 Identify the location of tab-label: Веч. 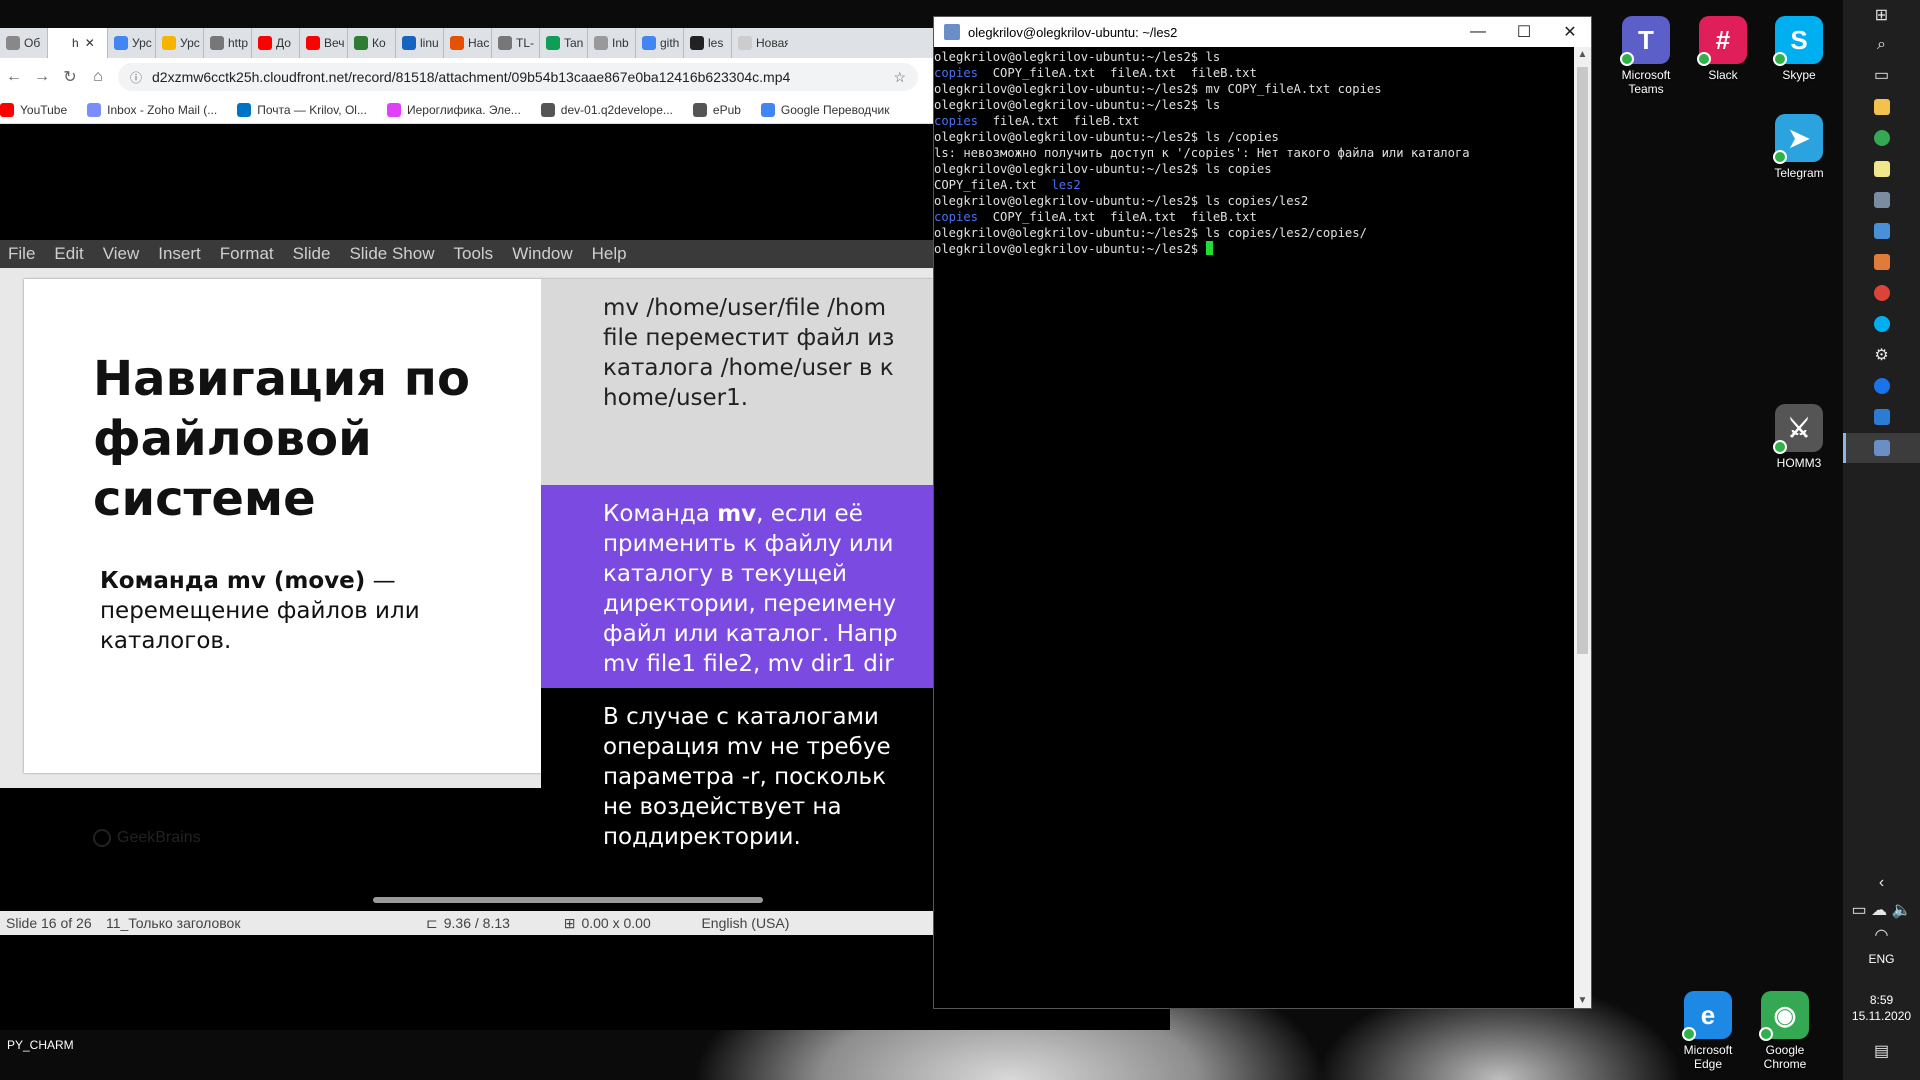
(334, 43).